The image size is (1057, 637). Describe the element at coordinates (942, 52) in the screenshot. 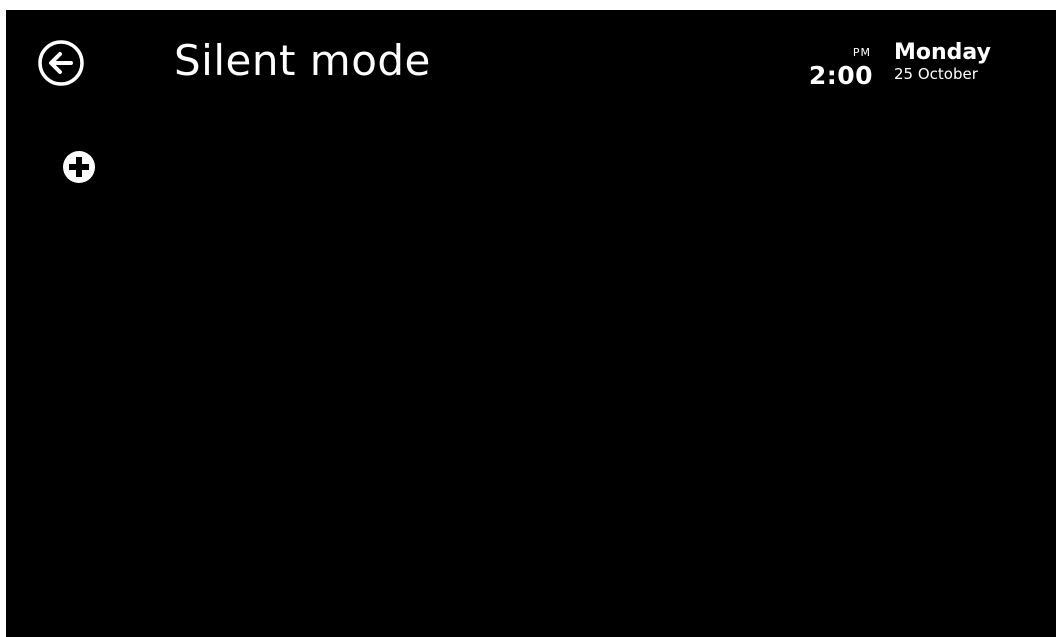

I see `clock-day: Monday` at that location.